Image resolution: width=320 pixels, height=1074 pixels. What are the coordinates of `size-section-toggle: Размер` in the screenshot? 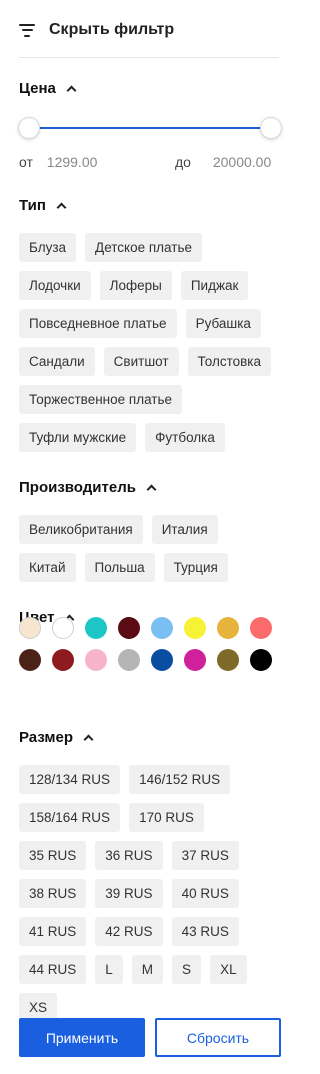 It's located at (56, 737).